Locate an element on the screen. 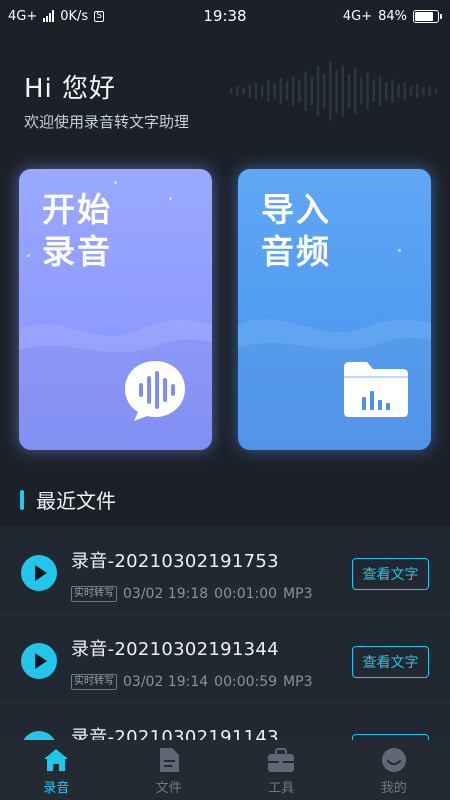 The width and height of the screenshot is (450, 800). network-type-left: 4G+ is located at coordinates (23, 16).